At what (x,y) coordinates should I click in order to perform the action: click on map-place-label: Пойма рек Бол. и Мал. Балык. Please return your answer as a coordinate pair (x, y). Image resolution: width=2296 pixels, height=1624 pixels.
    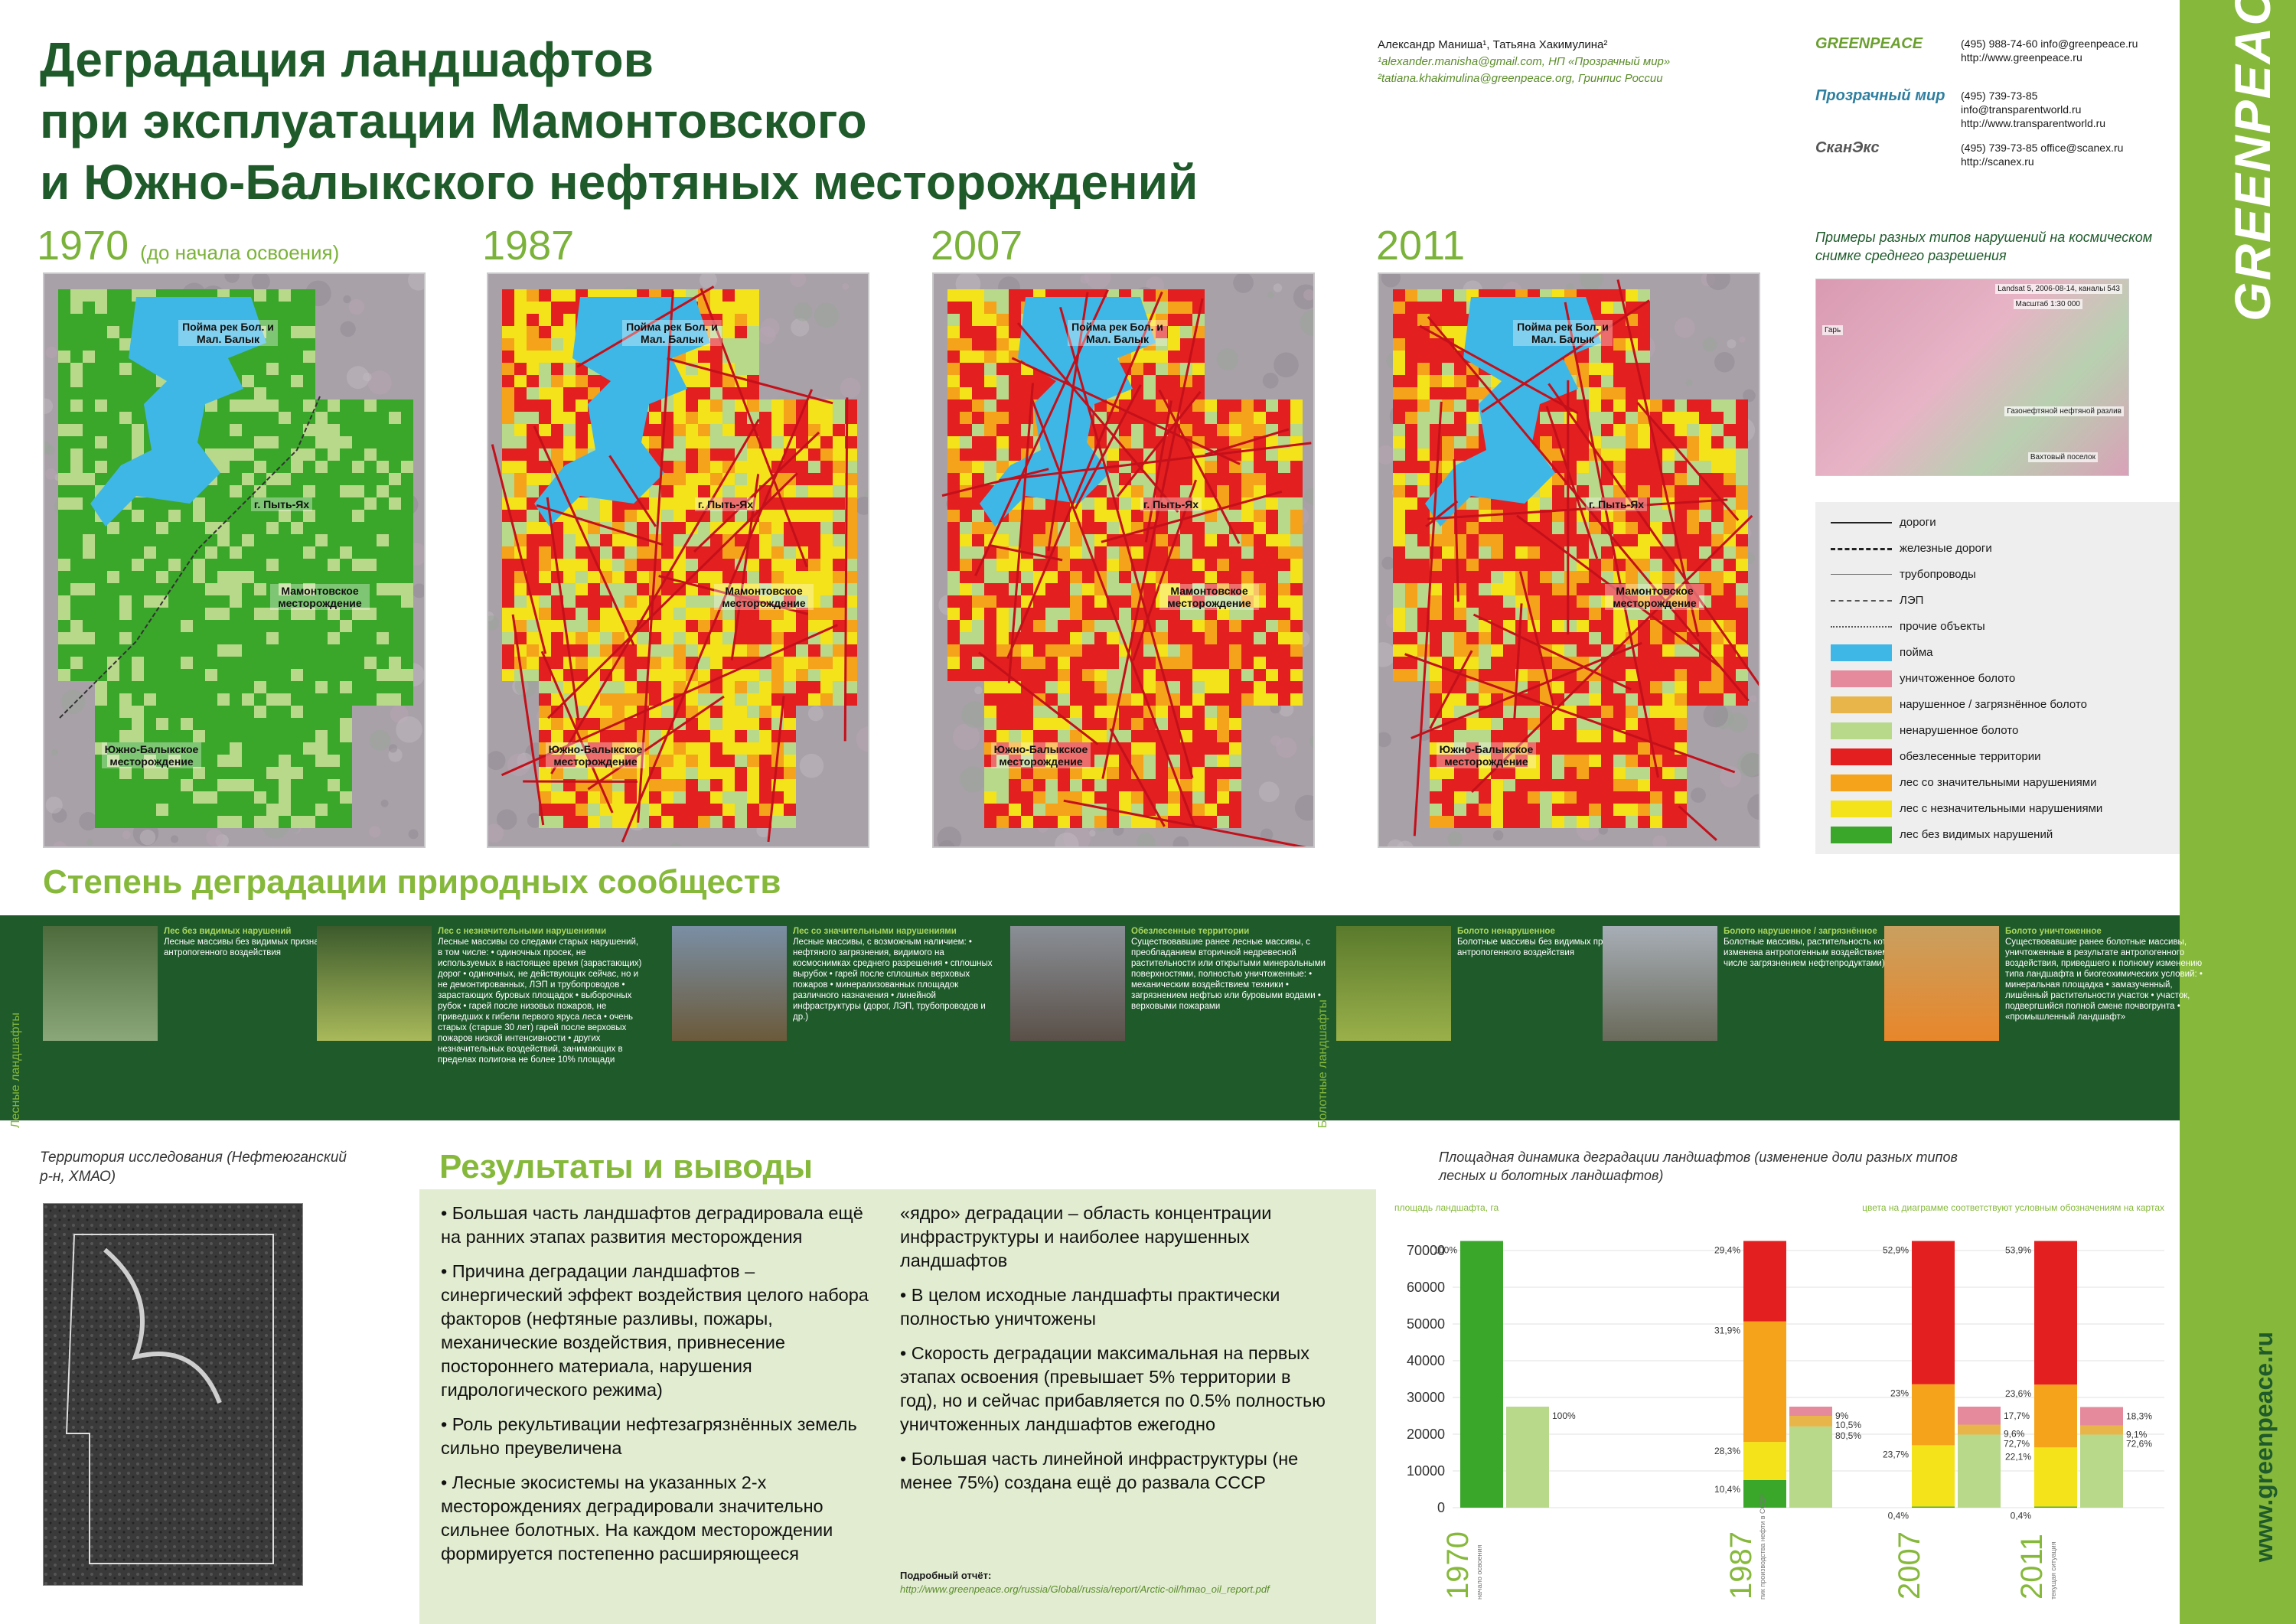
    Looking at the image, I should click on (228, 333).